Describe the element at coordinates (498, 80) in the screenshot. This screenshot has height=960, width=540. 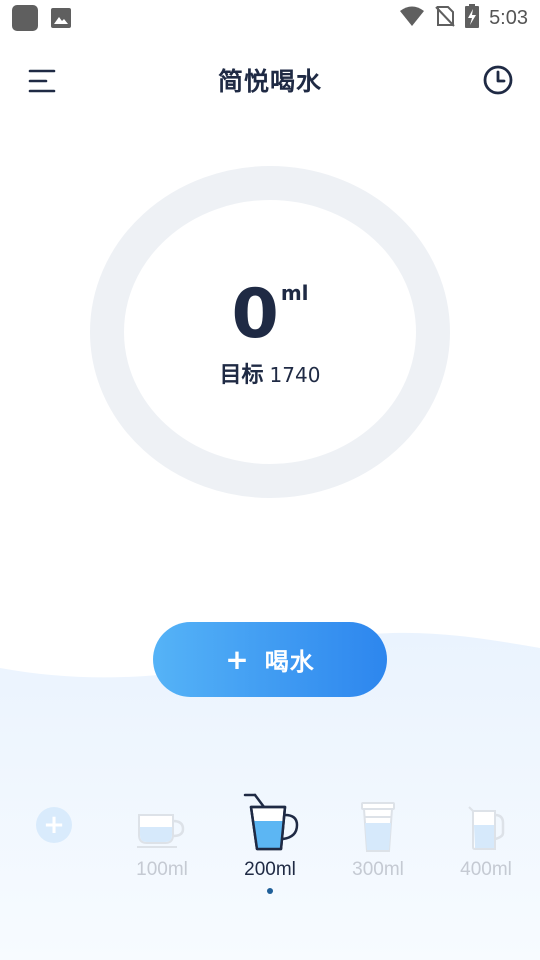
I see `history-clock-icon` at that location.